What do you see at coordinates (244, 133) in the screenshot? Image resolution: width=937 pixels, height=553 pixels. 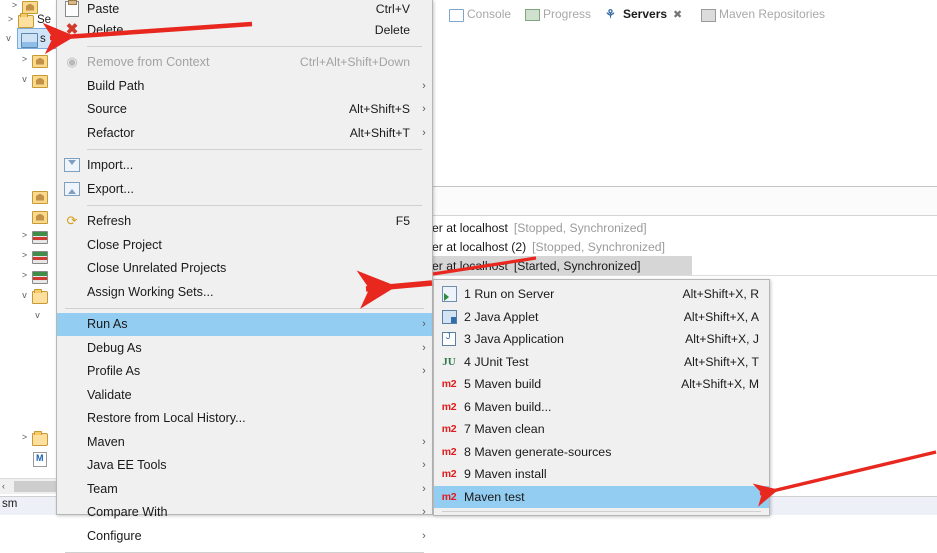 I see `menu-item-refactor: Refactor Alt+Shift+T ›` at bounding box center [244, 133].